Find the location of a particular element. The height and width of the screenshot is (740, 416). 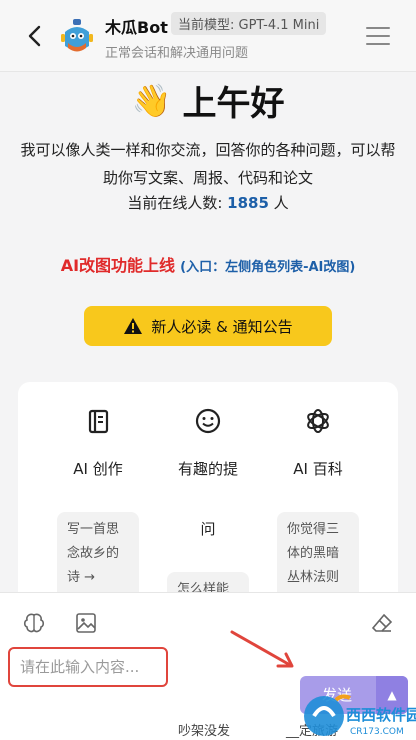

prompt-line: 诗 → is located at coordinates (81, 577).